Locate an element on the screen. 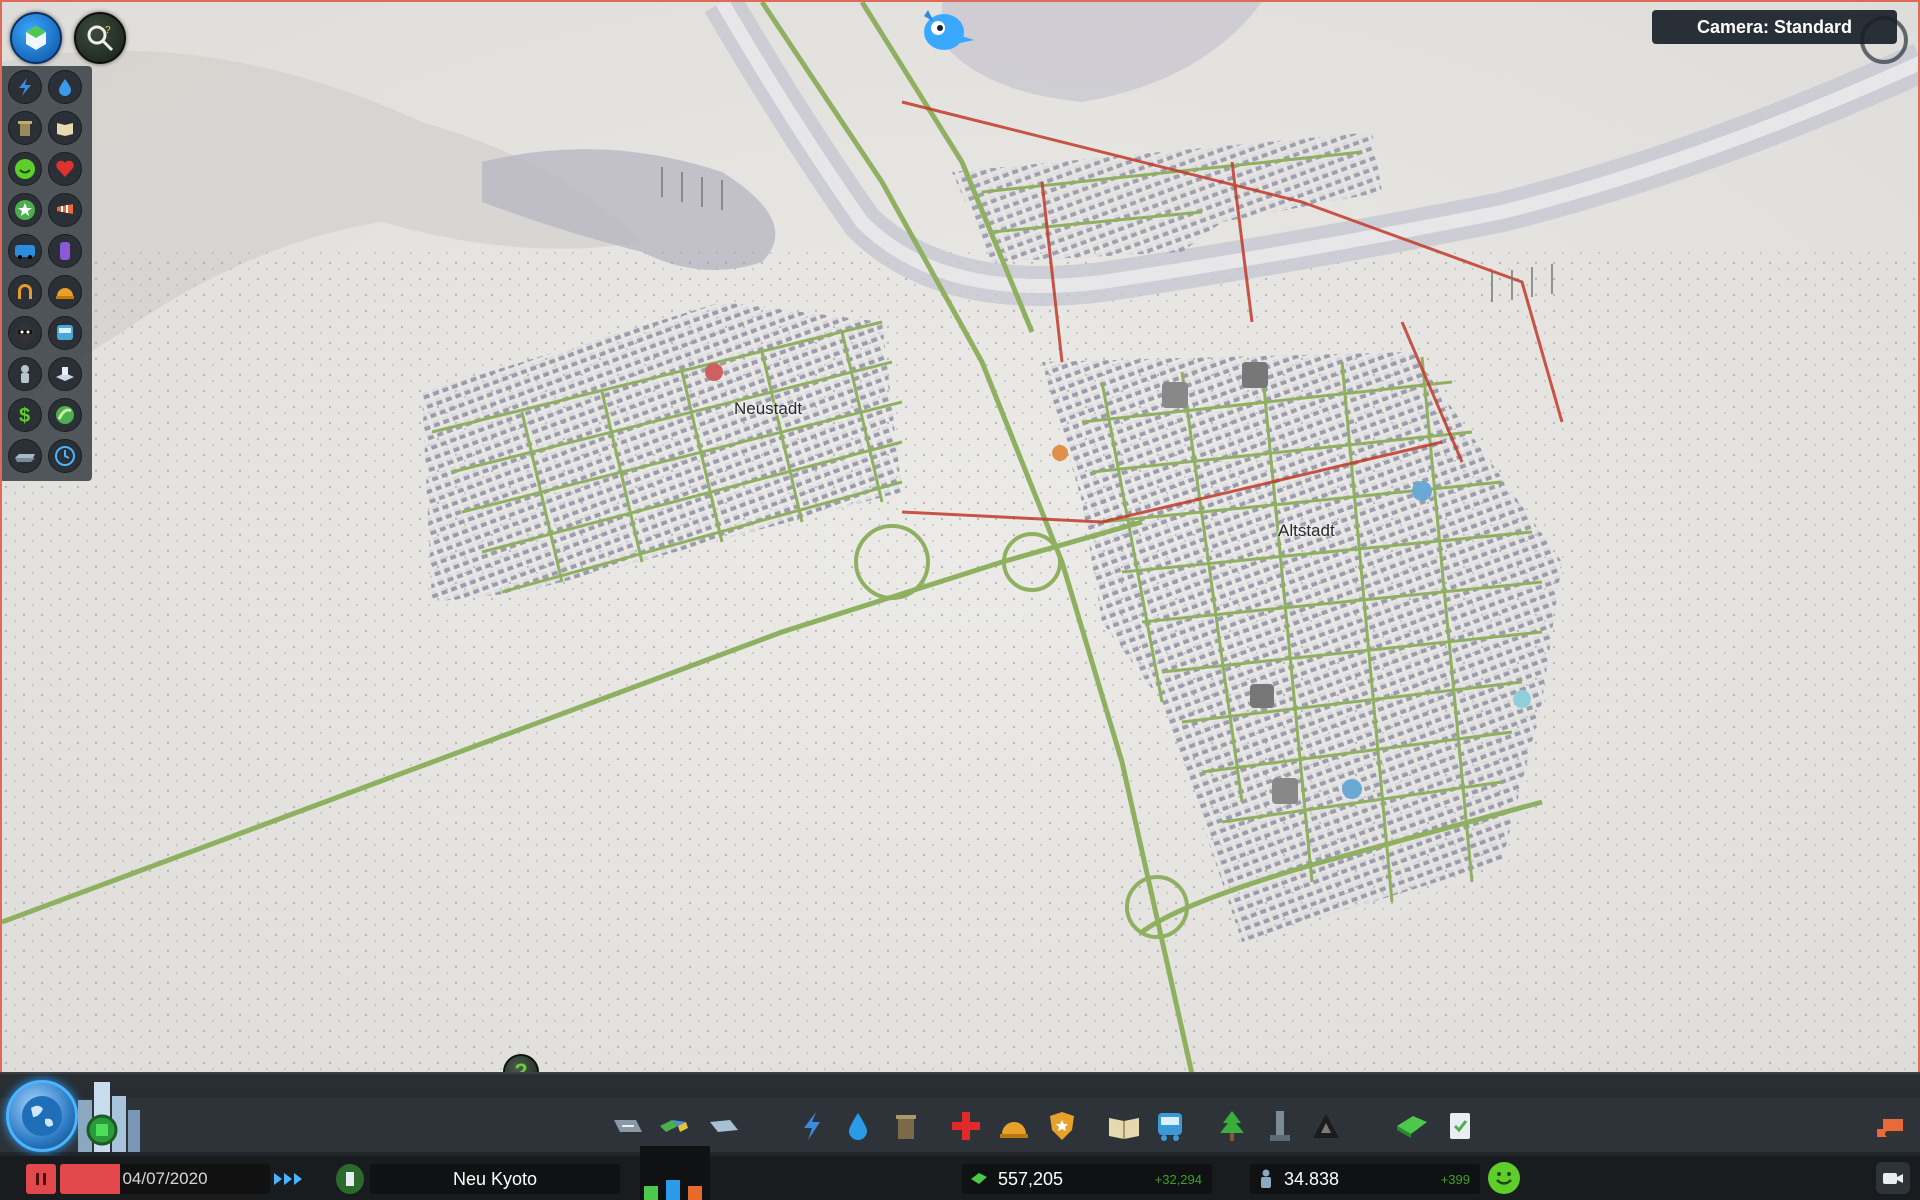 The width and height of the screenshot is (1920, 1200). build-toolbar is located at coordinates (960, 1125).